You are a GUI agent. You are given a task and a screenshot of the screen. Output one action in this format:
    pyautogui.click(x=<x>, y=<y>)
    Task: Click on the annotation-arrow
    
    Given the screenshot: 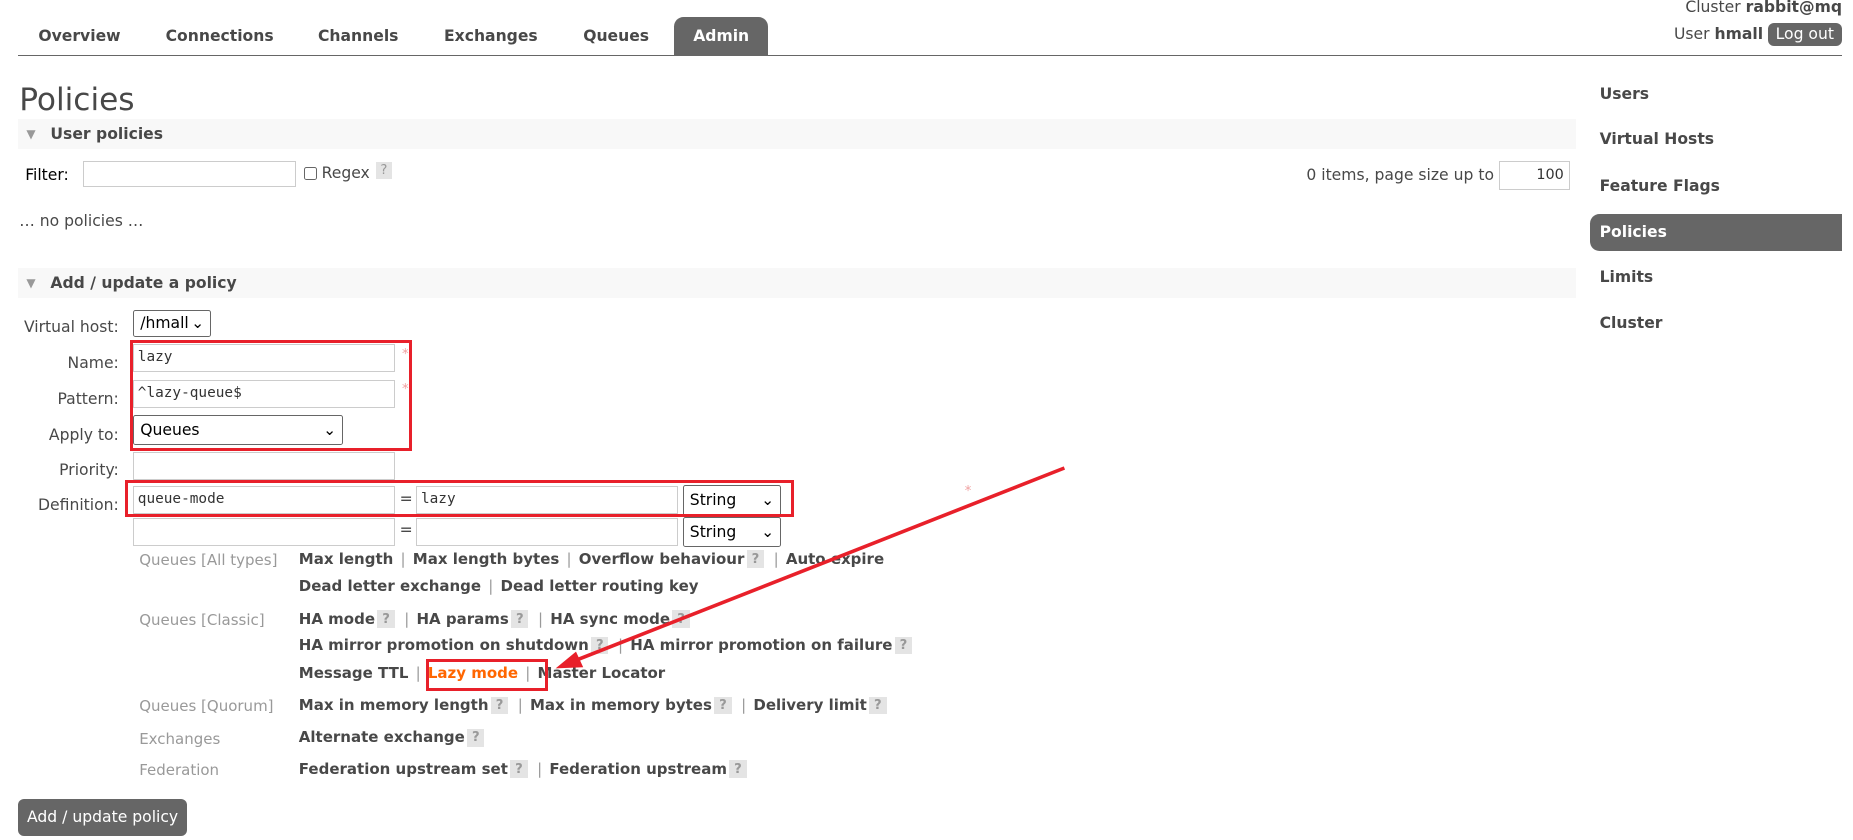 What is the action you would take?
    pyautogui.click(x=810, y=567)
    